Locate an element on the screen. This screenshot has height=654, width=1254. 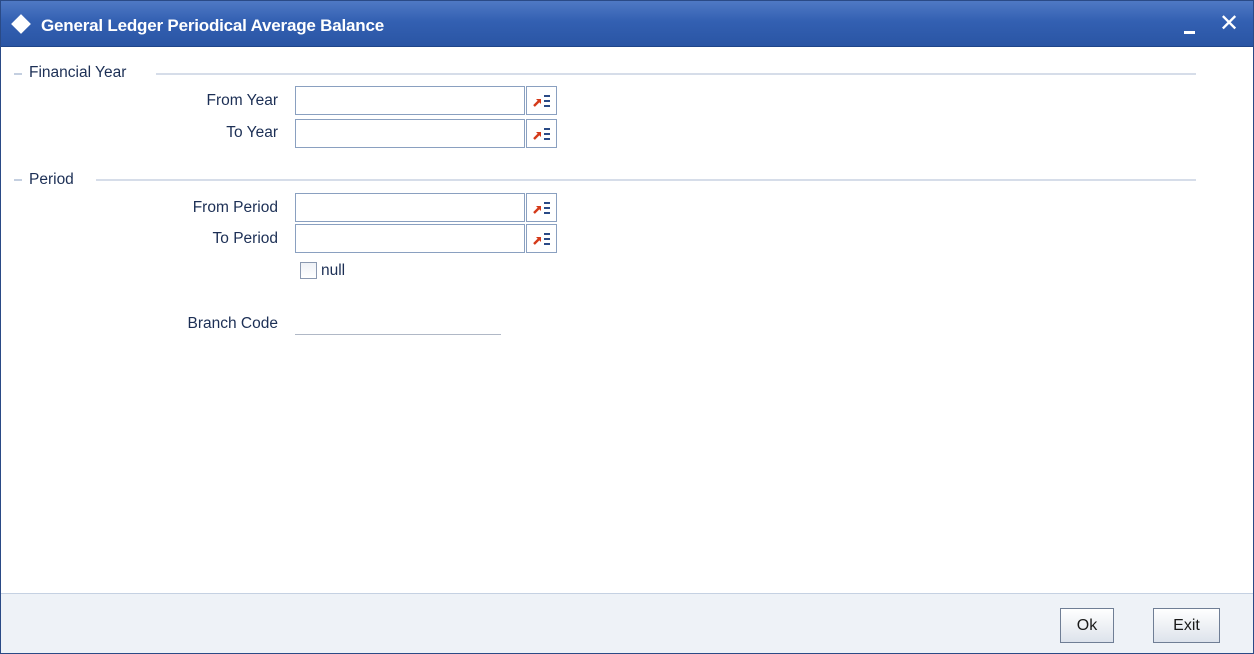
close-button: ✕ is located at coordinates (1229, 23).